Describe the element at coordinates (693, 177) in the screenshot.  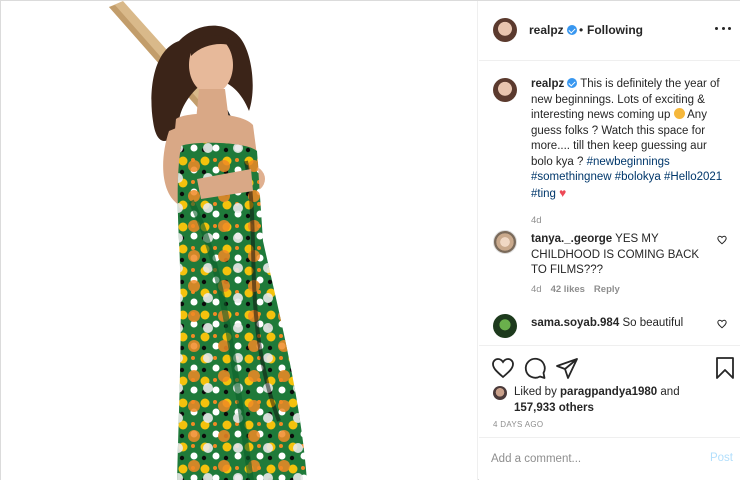
I see `hashtag-link: #Hello2021` at that location.